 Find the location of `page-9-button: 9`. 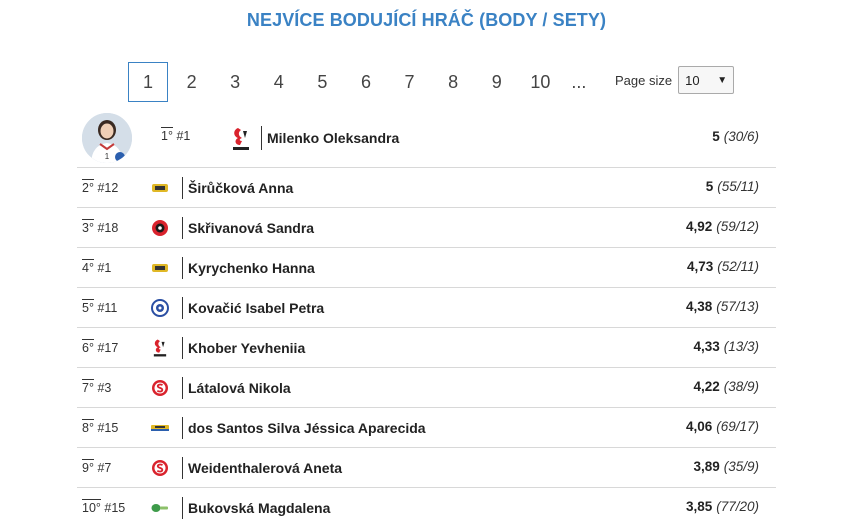

page-9-button: 9 is located at coordinates (497, 82).